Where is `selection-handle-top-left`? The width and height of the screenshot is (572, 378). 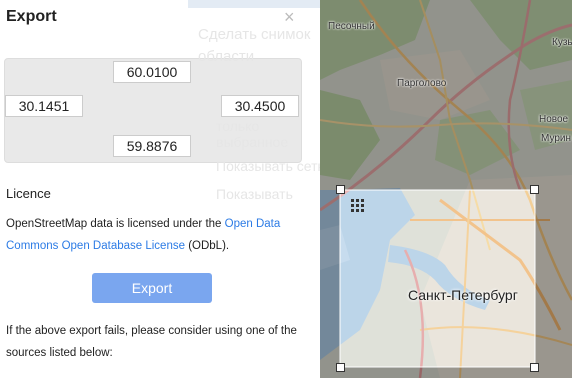 selection-handle-top-left is located at coordinates (340, 189).